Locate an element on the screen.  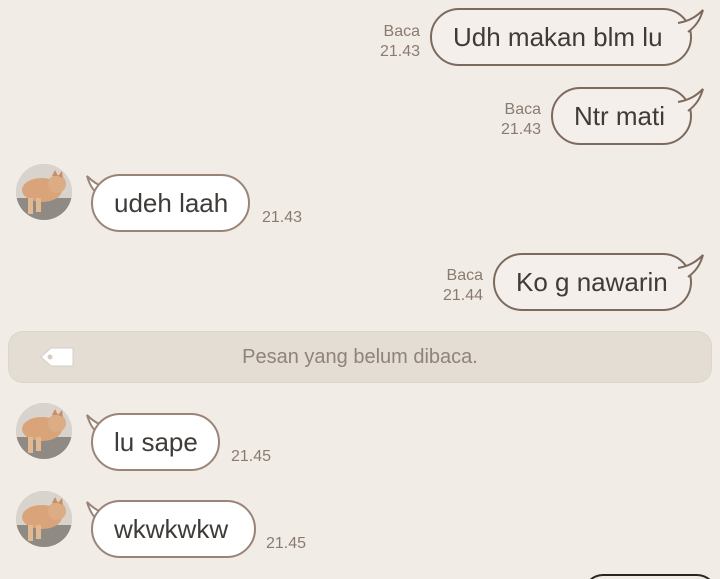
outgoing-message-bubble: Ko g nawarin is located at coordinates (592, 282).